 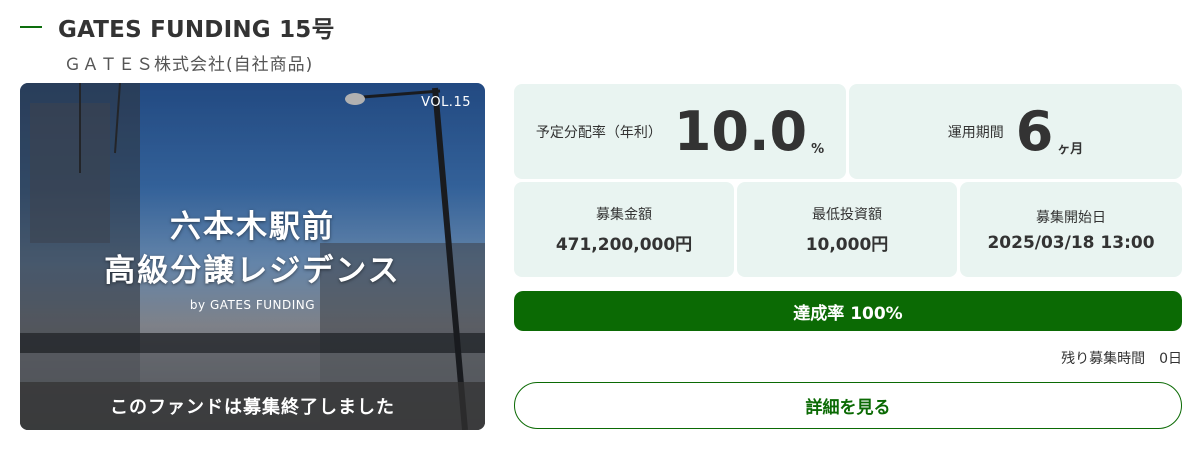 I want to click on amount-label: 募集金額, so click(x=624, y=215).